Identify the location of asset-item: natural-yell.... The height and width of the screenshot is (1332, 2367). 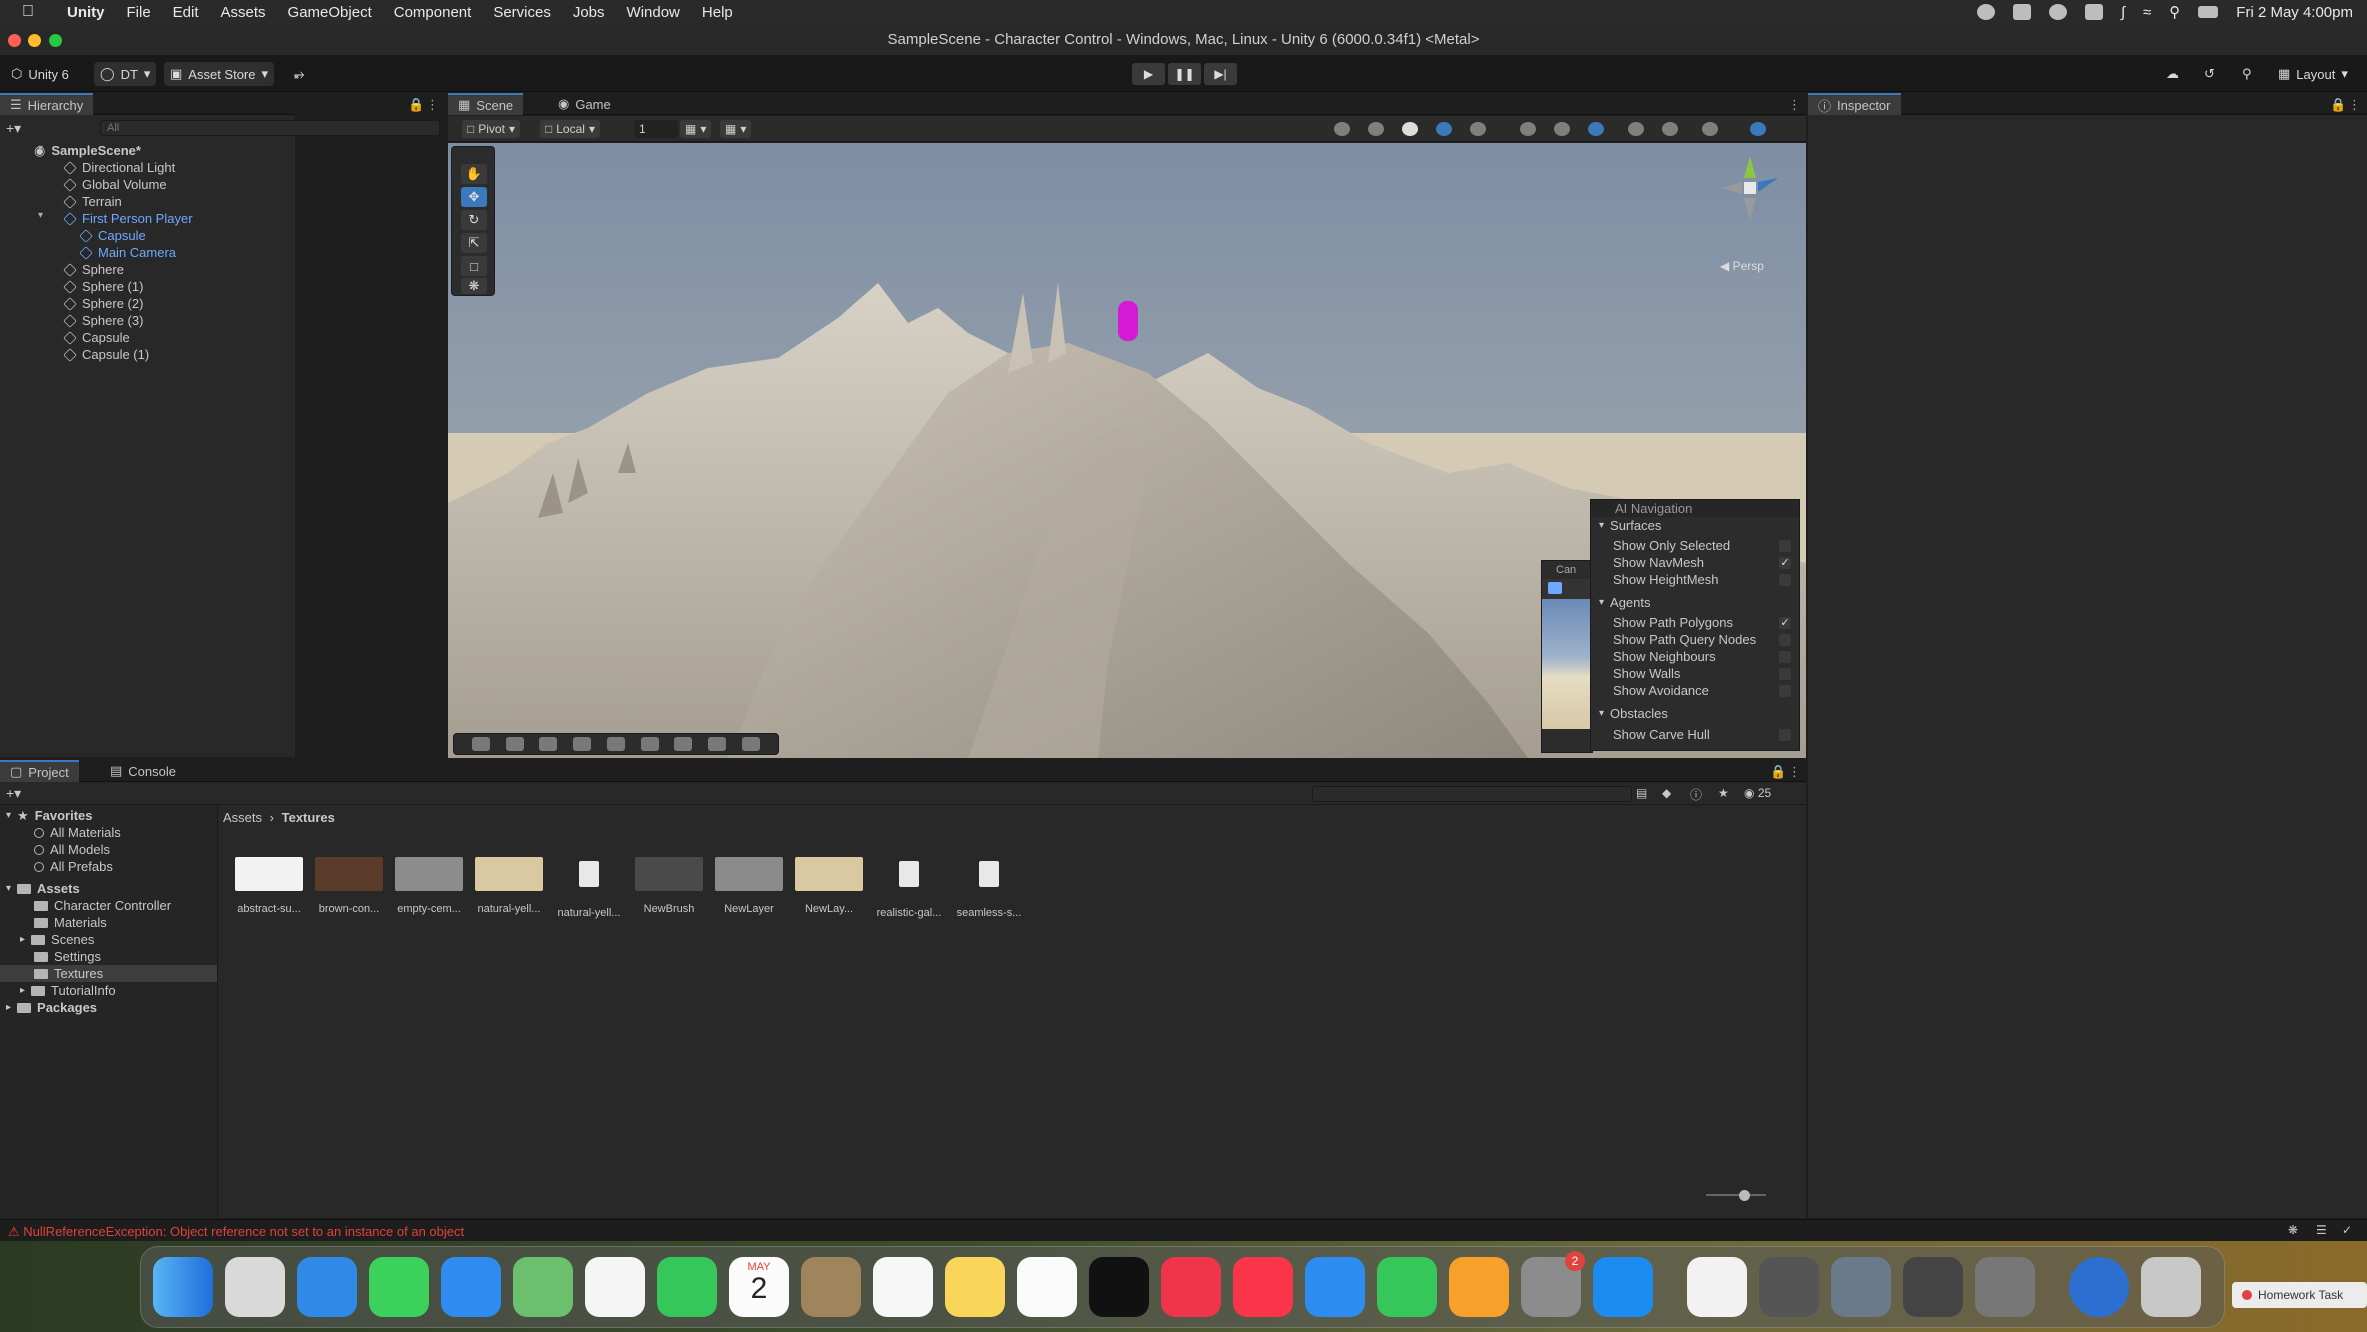
(509, 886).